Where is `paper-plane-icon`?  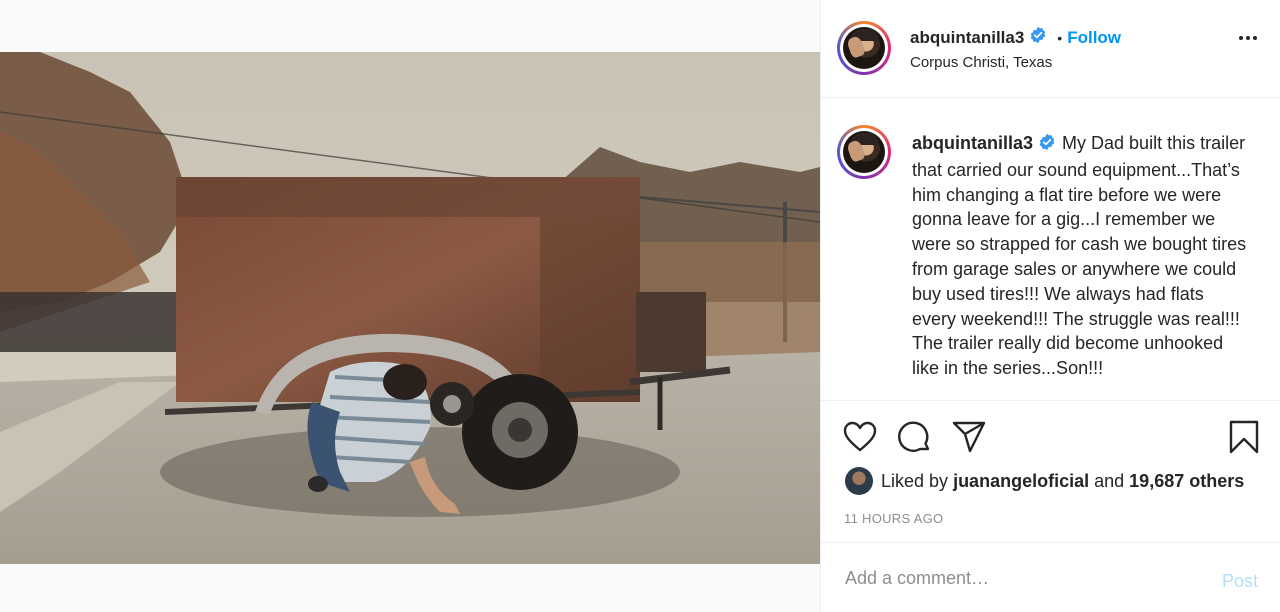 paper-plane-icon is located at coordinates (969, 439).